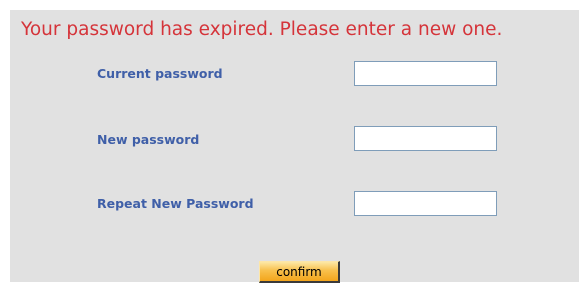 This screenshot has width=579, height=293. Describe the element at coordinates (160, 73) in the screenshot. I see `current-password-label: Current password` at that location.